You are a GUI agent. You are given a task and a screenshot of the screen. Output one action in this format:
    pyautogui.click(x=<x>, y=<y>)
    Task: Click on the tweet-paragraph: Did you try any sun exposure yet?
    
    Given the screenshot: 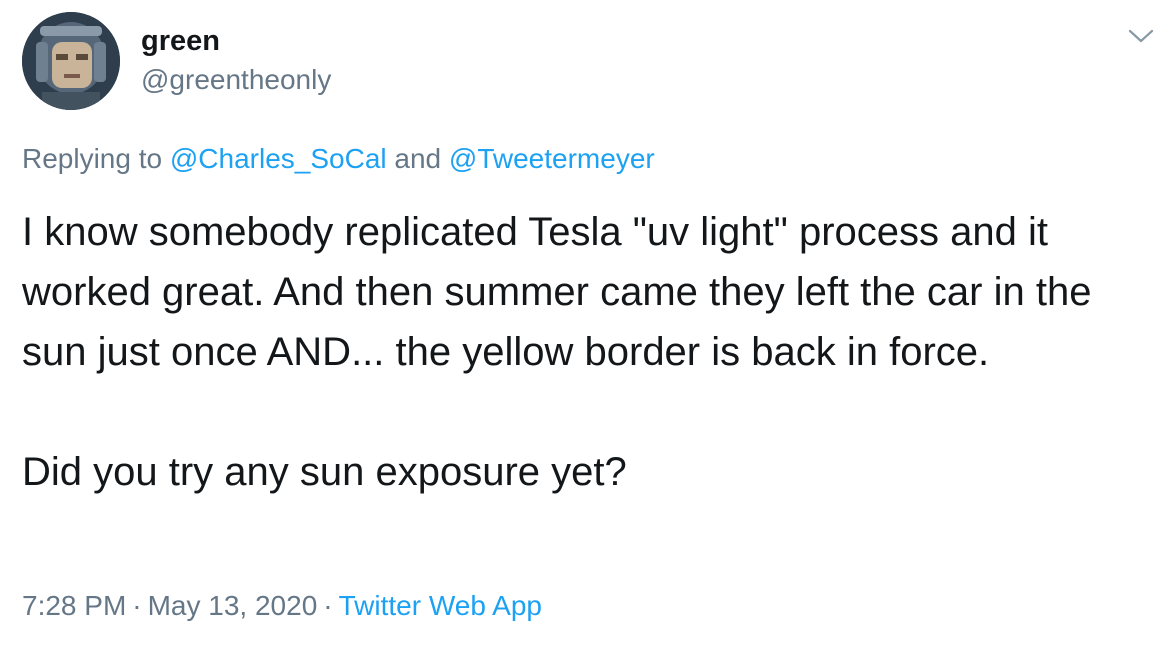 What is the action you would take?
    pyautogui.click(x=324, y=472)
    